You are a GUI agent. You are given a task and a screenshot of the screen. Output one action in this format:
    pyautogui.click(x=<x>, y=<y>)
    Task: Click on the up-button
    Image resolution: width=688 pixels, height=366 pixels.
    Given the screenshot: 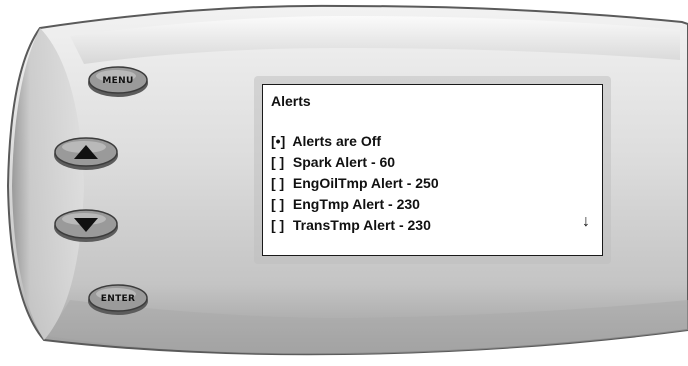 What is the action you would take?
    pyautogui.click(x=86, y=153)
    